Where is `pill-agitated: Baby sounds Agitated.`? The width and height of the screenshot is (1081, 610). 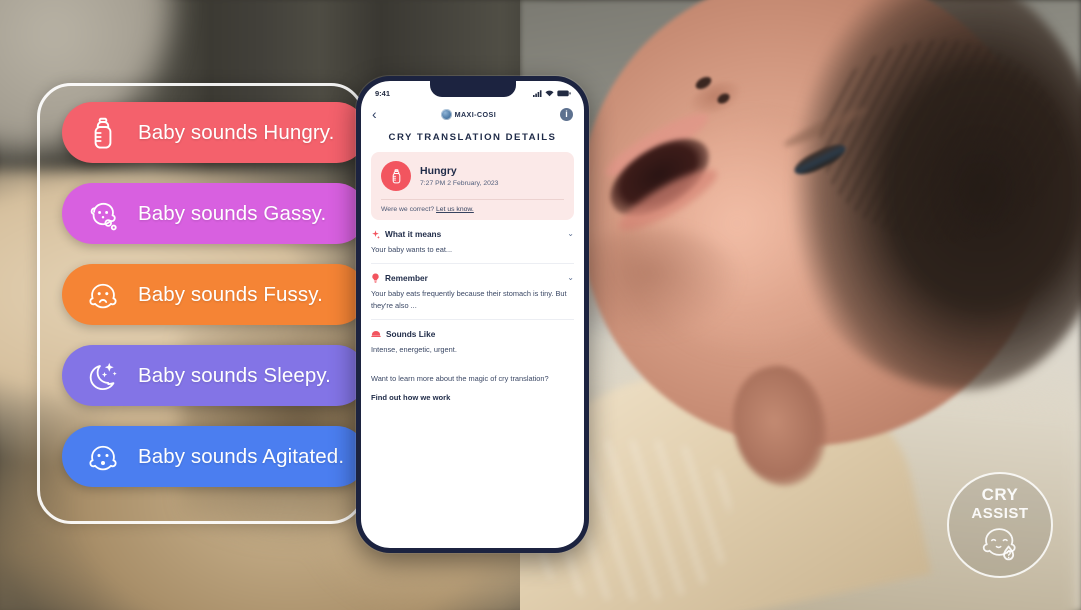 pill-agitated: Baby sounds Agitated. is located at coordinates (214, 456).